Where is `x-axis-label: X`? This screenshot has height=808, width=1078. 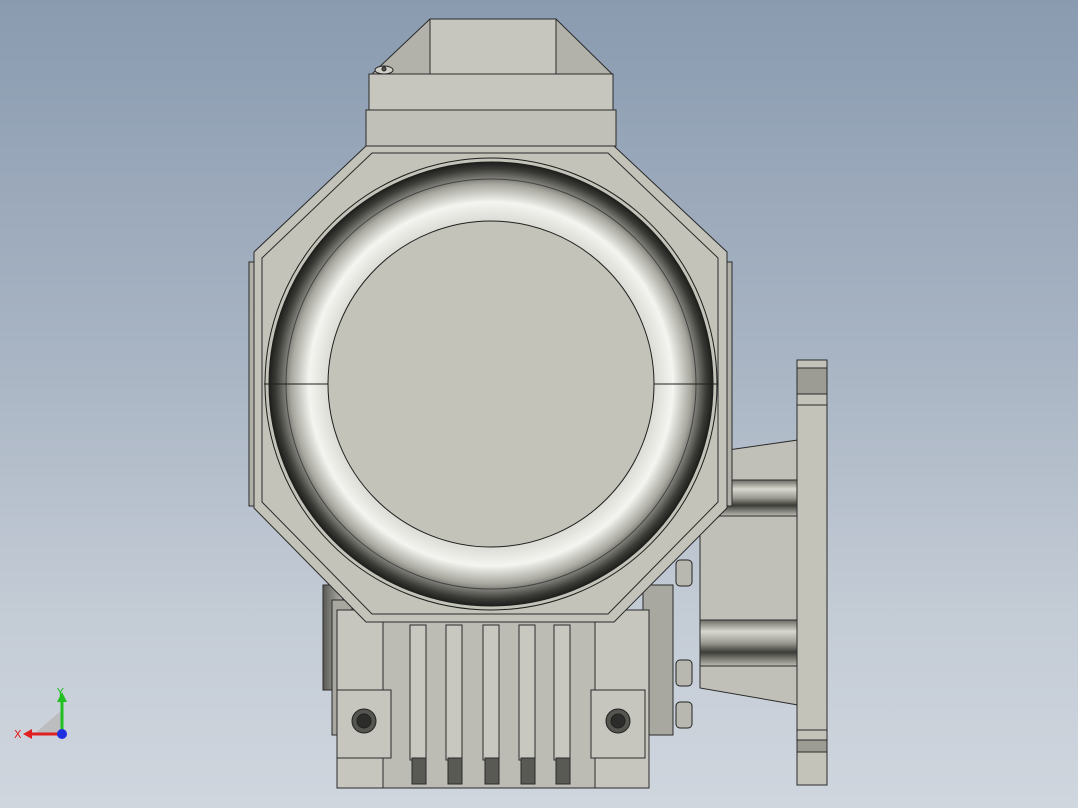 x-axis-label: X is located at coordinates (18, 734).